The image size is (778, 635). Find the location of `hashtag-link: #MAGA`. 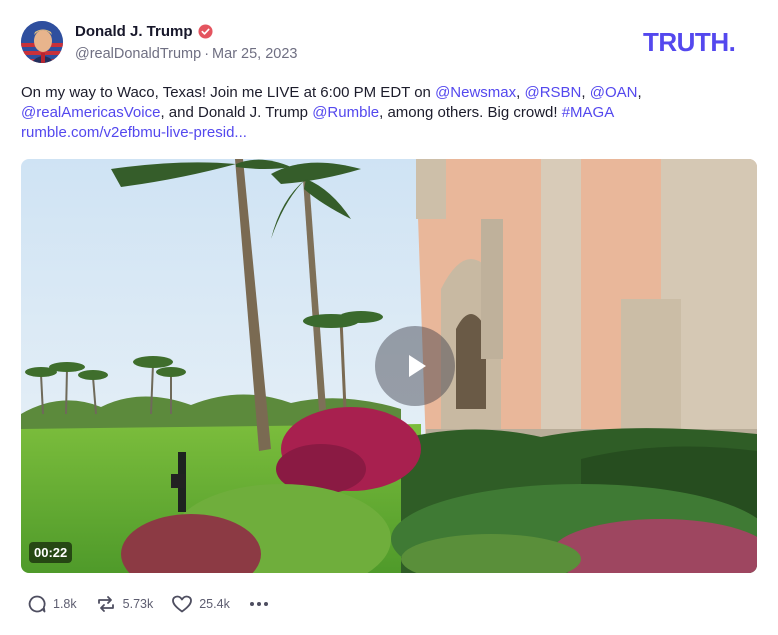

hashtag-link: #MAGA is located at coordinates (588, 112).